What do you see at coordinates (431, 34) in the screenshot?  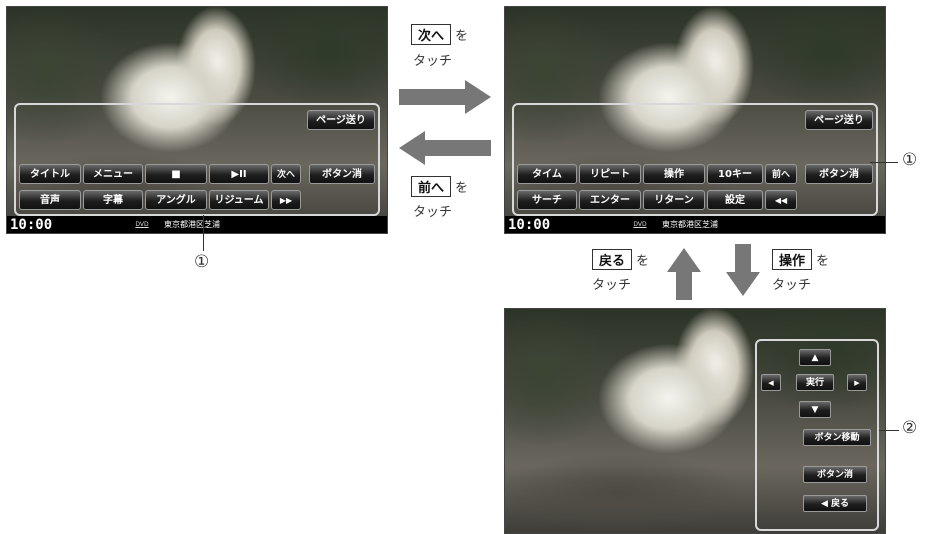 I see `next-key-label: 次へ` at bounding box center [431, 34].